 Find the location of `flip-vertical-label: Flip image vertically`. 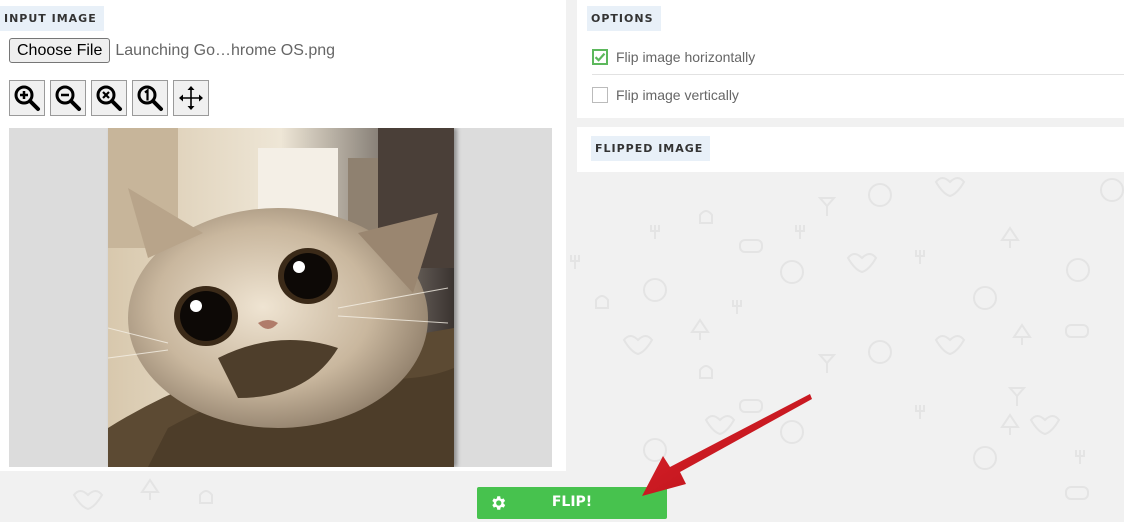

flip-vertical-label: Flip image vertically is located at coordinates (677, 94).